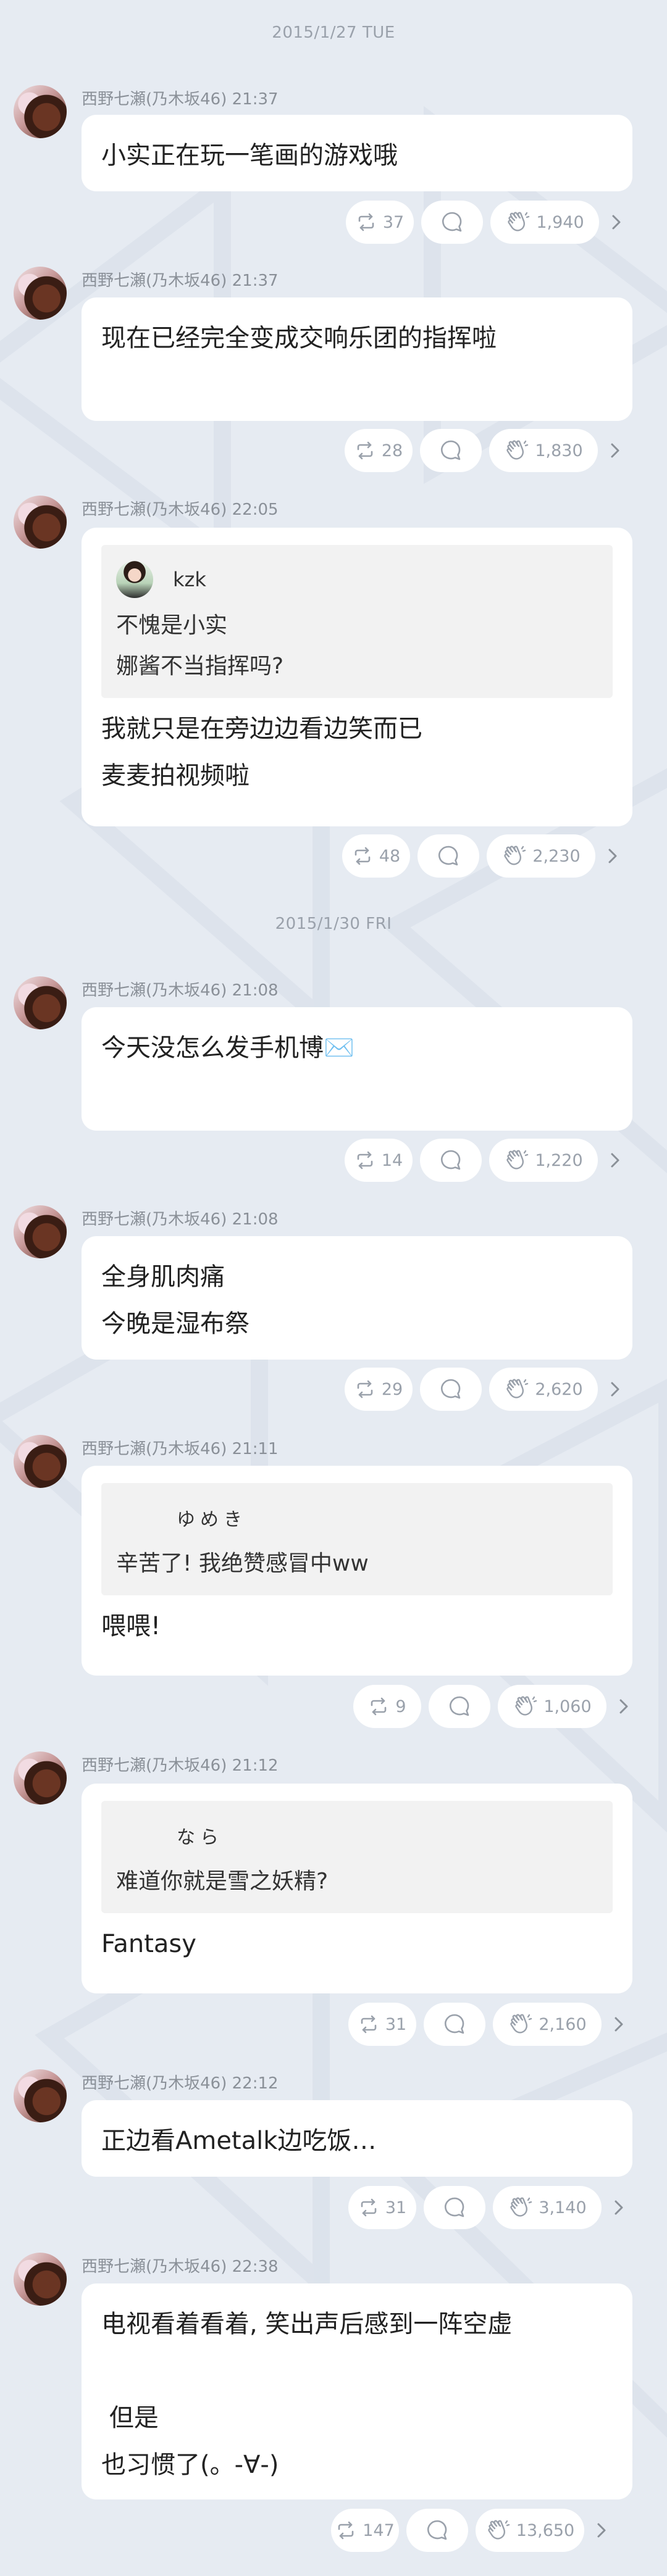 This screenshot has width=667, height=2576. I want to click on like-count: 13,650, so click(545, 2530).